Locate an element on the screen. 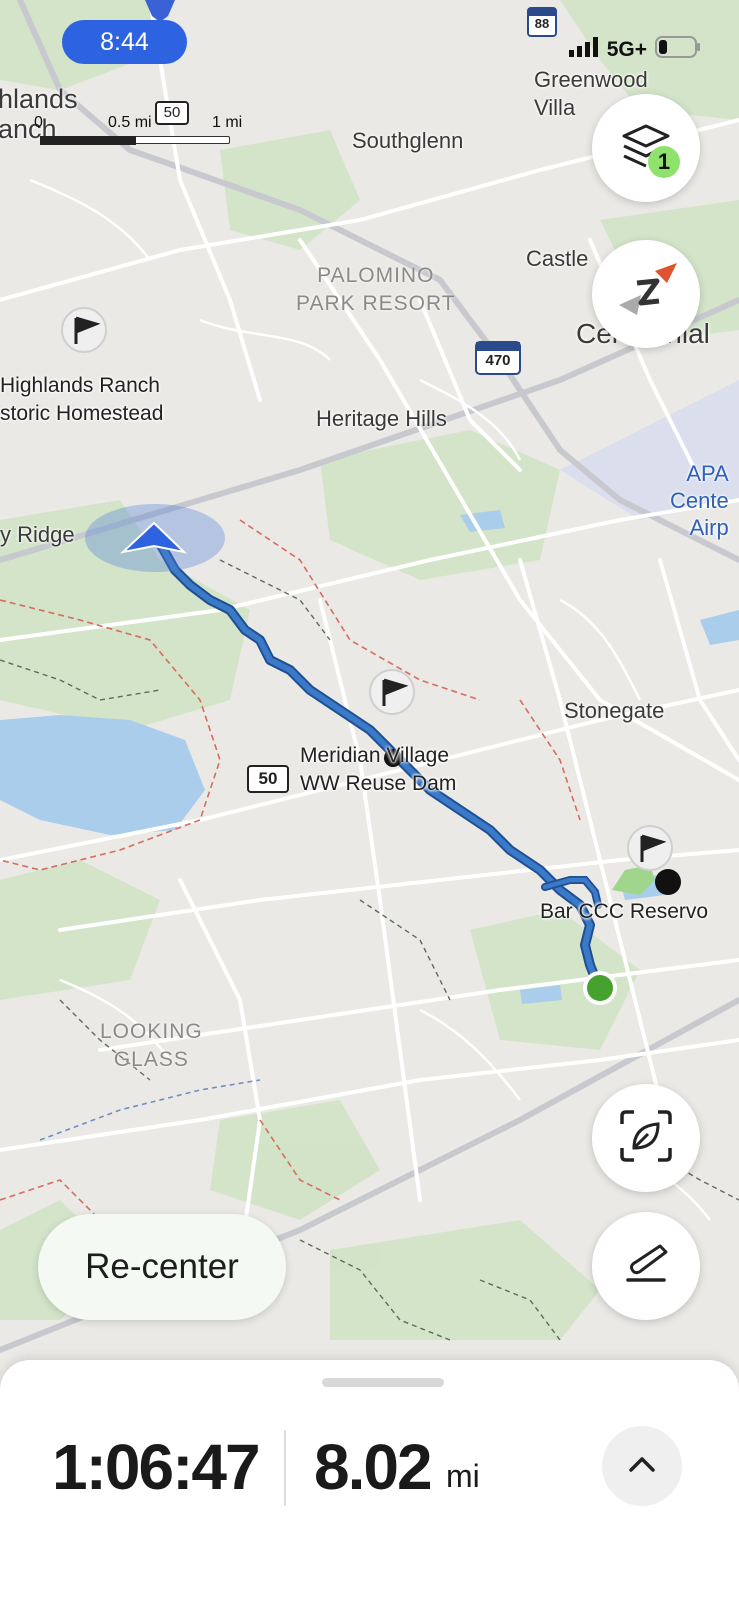  compass-button is located at coordinates (646, 294).